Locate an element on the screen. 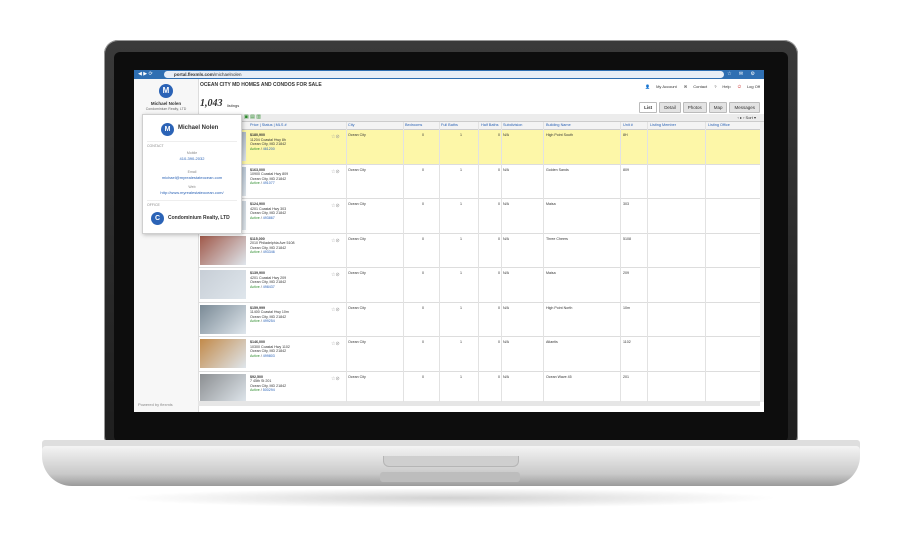 Image resolution: width=900 pixels, height=550 pixels. tab-messages: Messages is located at coordinates (744, 107).